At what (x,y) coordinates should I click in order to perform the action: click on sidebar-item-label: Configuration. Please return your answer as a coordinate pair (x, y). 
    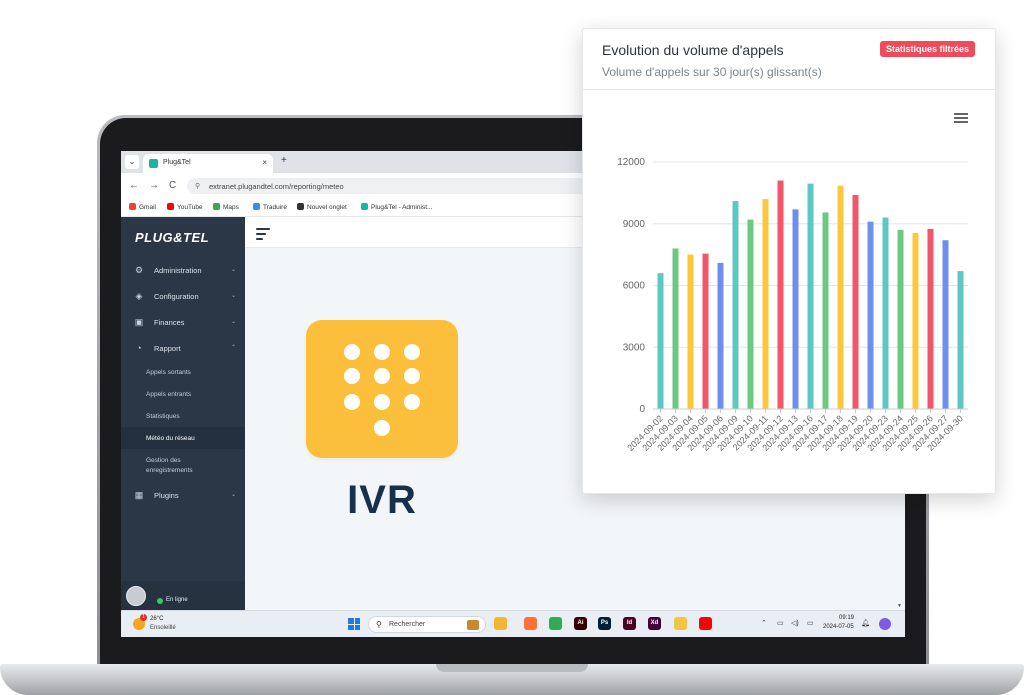
    Looking at the image, I should click on (176, 296).